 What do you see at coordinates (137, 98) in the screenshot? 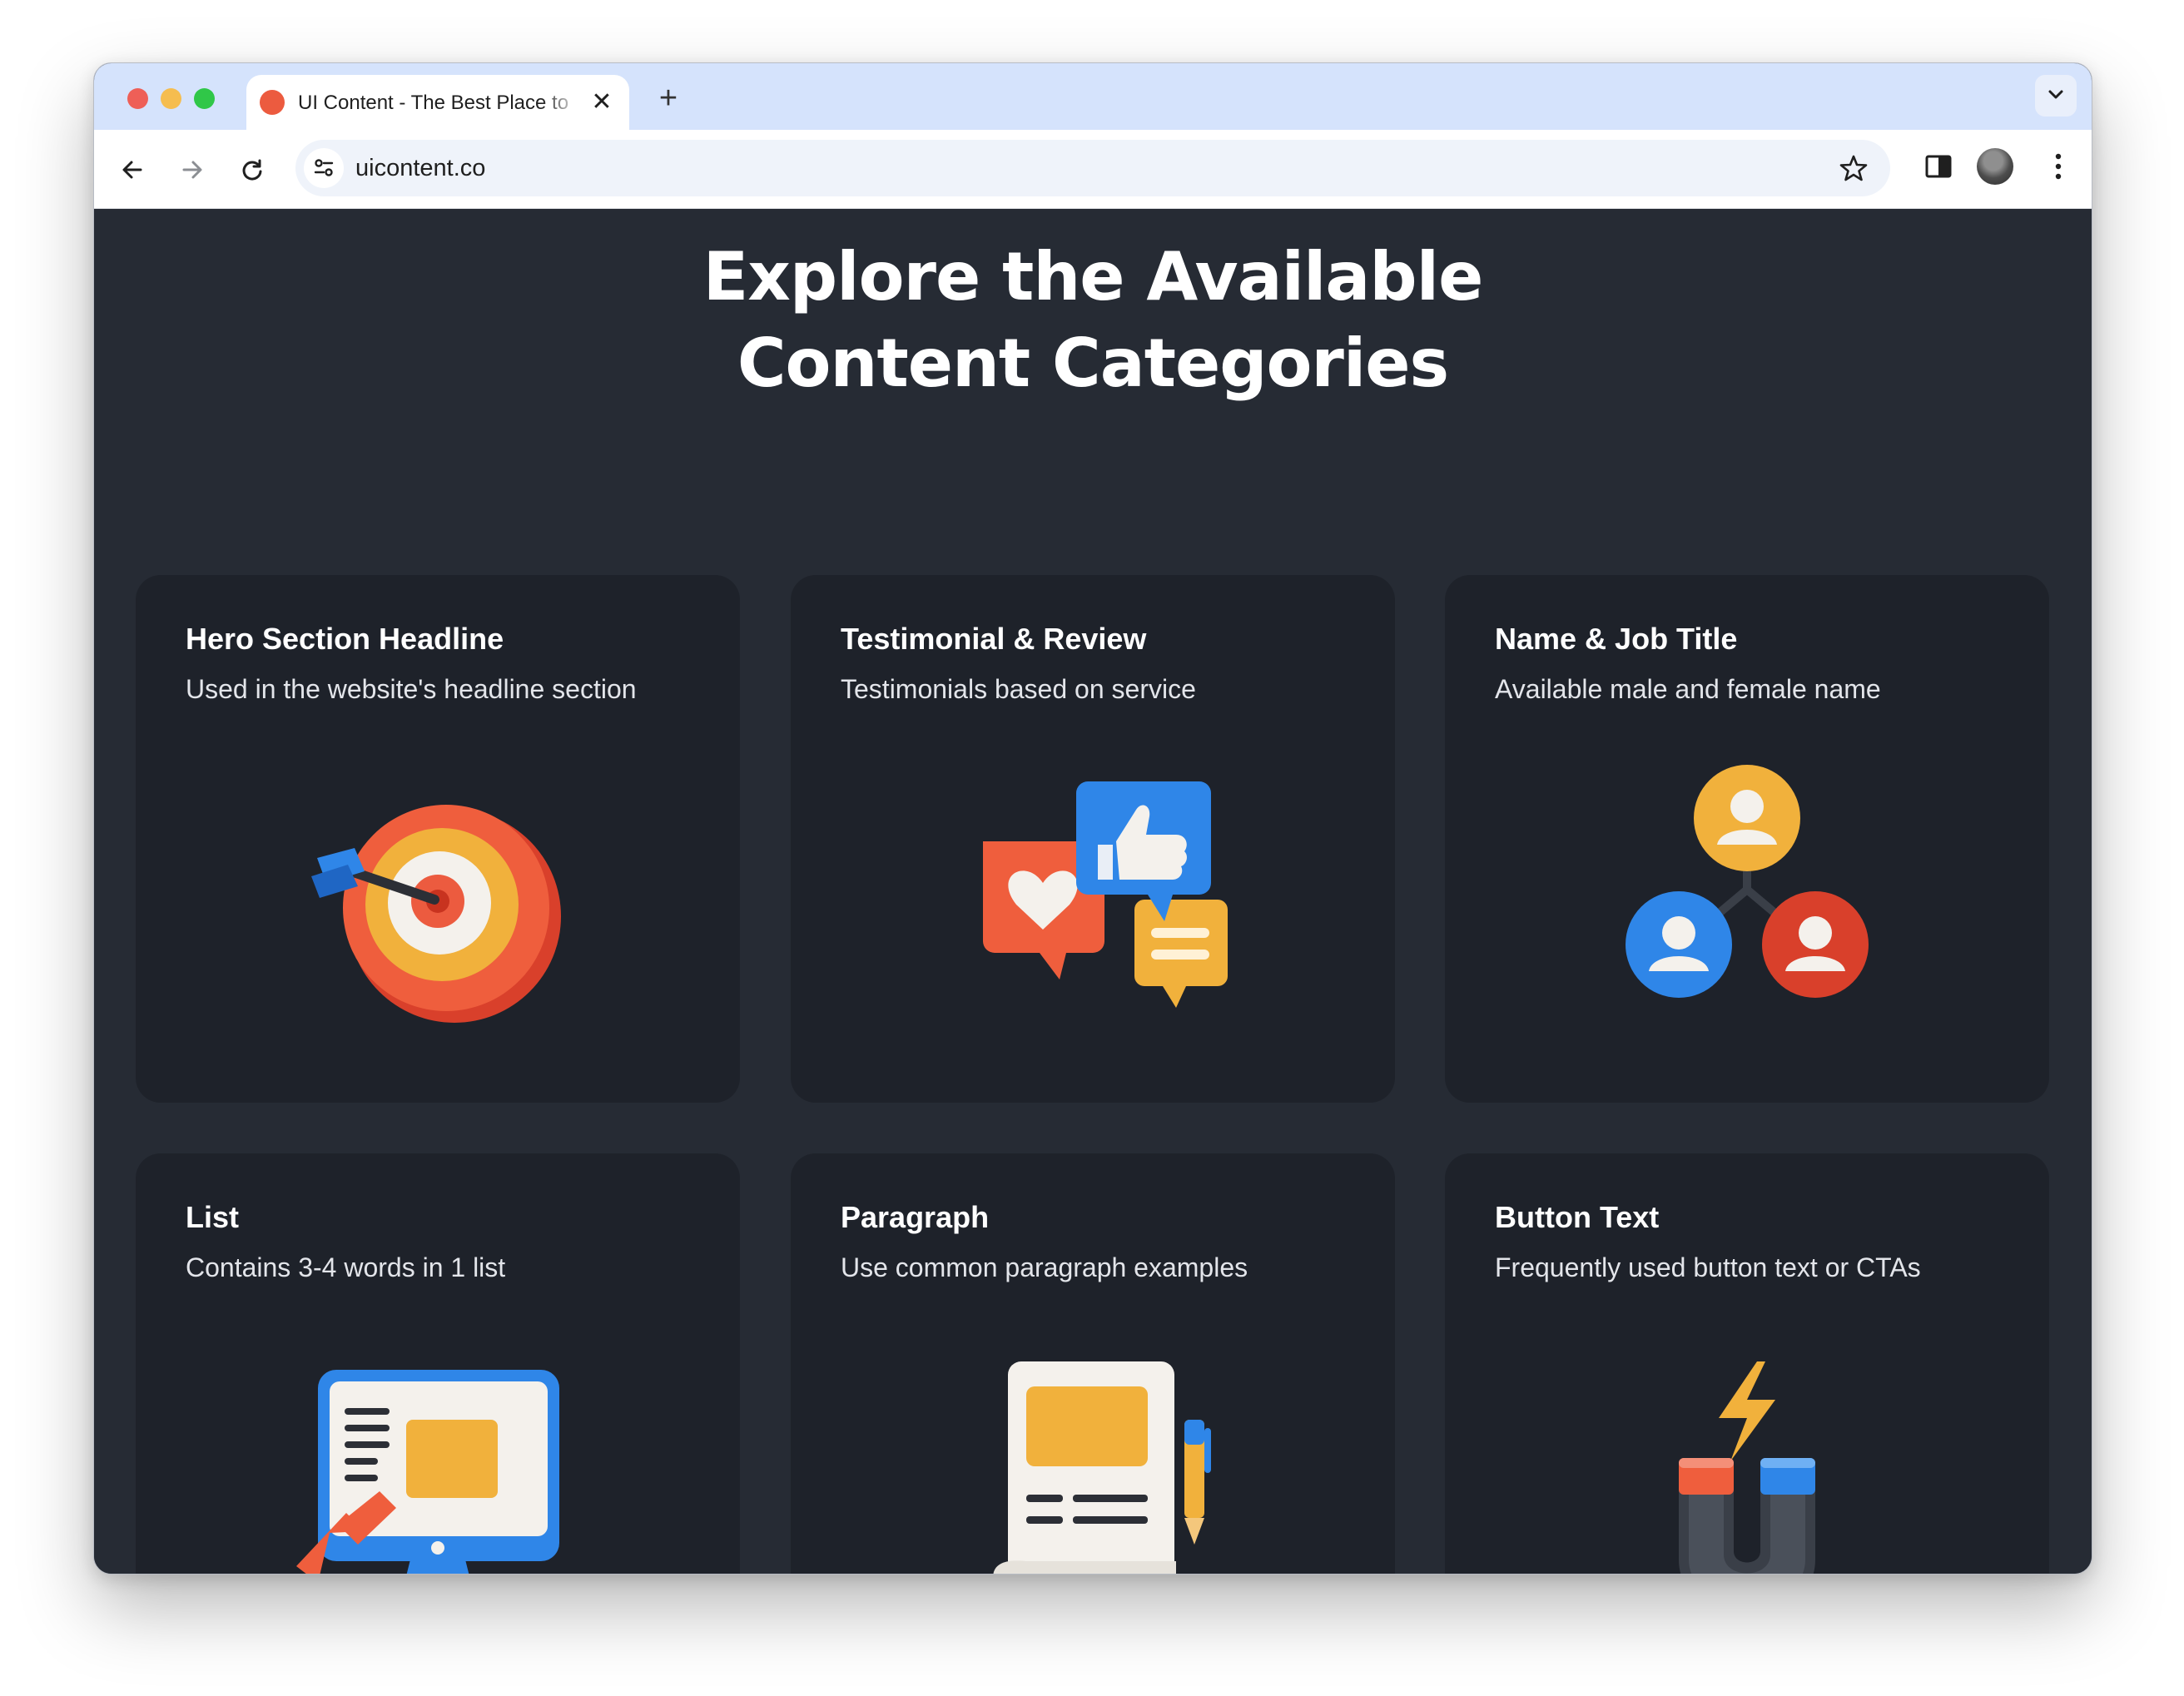
I see `close-window-button` at bounding box center [137, 98].